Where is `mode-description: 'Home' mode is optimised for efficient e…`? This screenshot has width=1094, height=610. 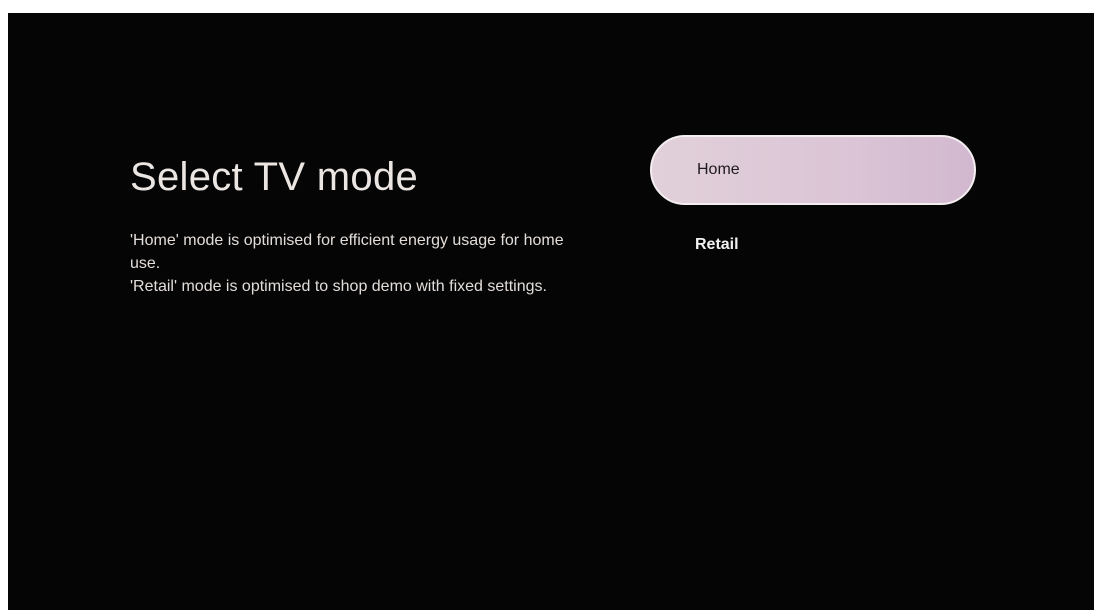 mode-description: 'Home' mode is optimised for efficient e… is located at coordinates (350, 263).